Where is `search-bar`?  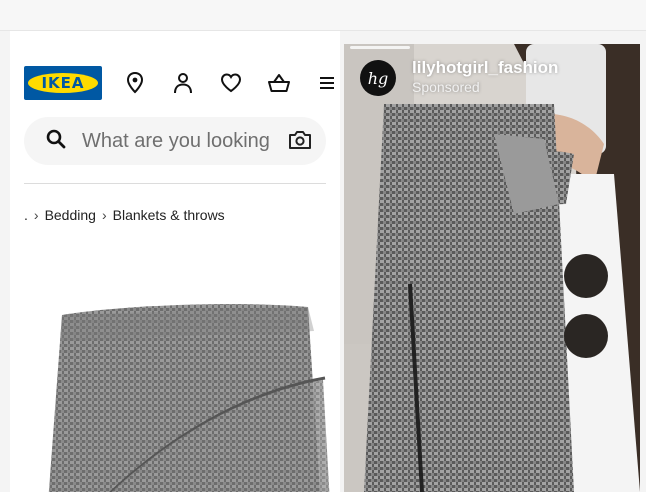
search-bar is located at coordinates (175, 141).